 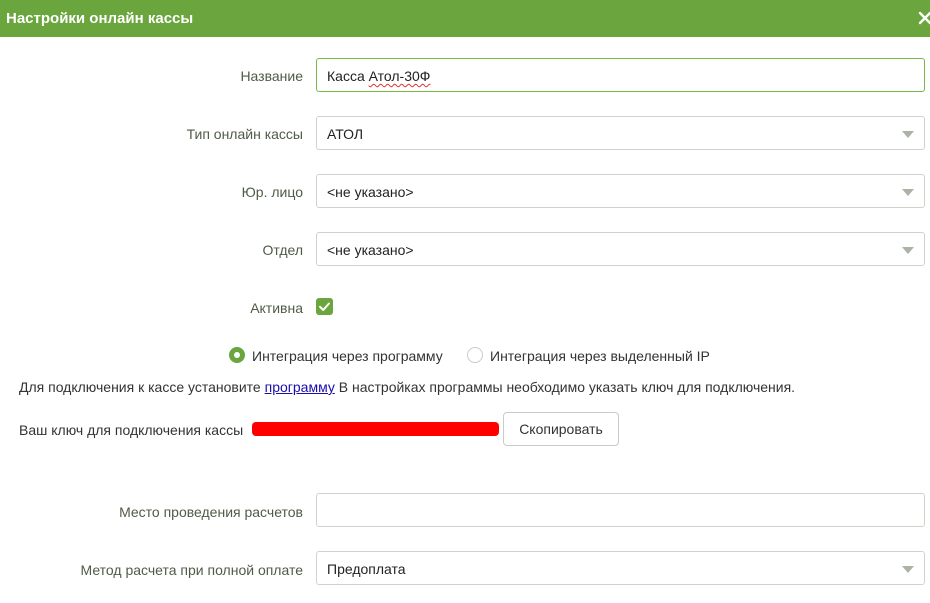 What do you see at coordinates (142, 387) in the screenshot?
I see `info-text-before: Для подключения к кассе установите` at bounding box center [142, 387].